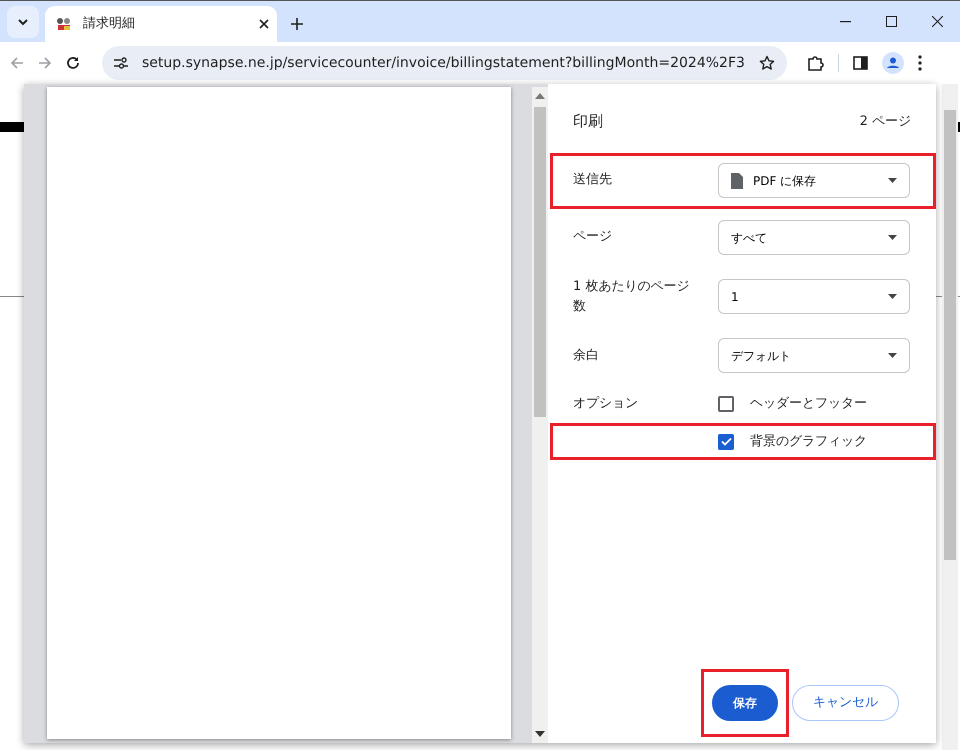 This screenshot has width=960, height=750. I want to click on extensions-button, so click(815, 63).